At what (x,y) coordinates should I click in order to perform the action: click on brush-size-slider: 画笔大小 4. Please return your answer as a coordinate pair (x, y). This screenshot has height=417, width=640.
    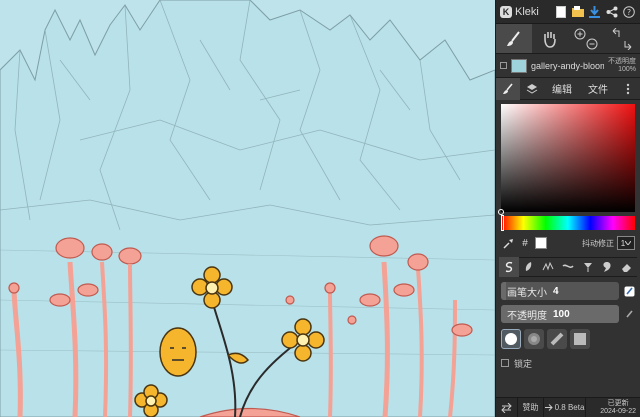
    Looking at the image, I should click on (568, 291).